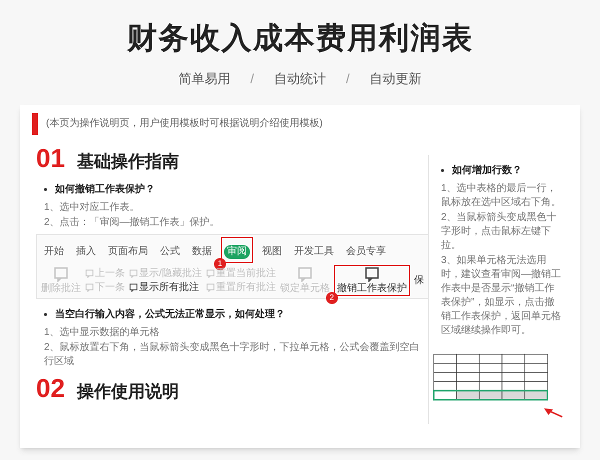 The height and width of the screenshot is (460, 600). I want to click on number-badge: 2, so click(332, 298).